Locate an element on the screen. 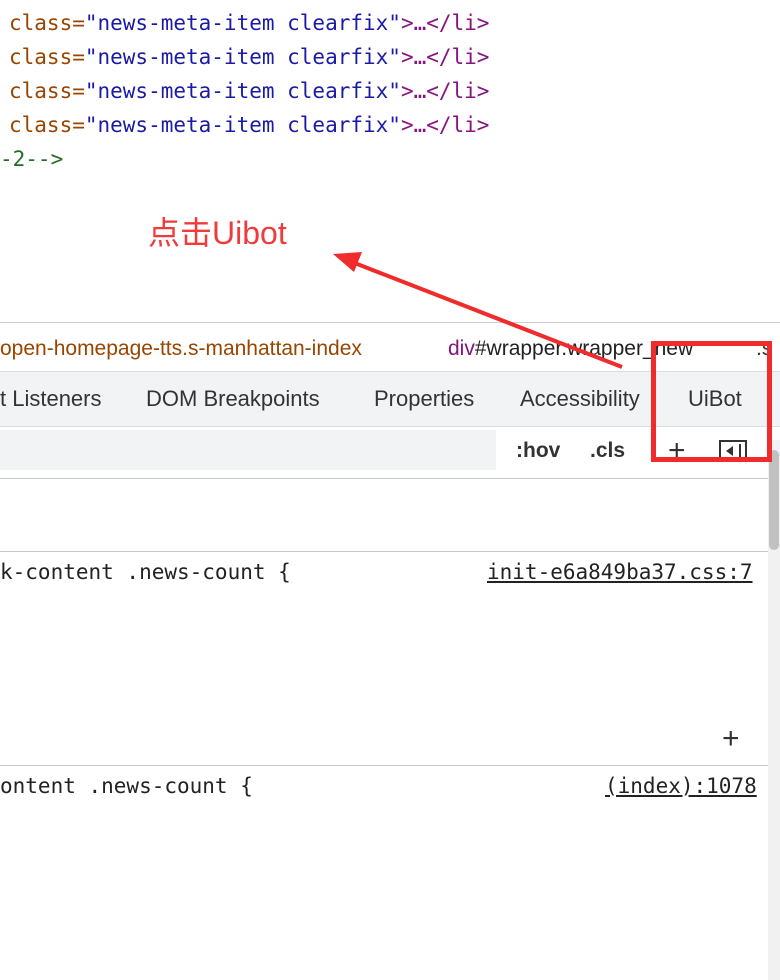 This screenshot has width=780, height=980. comment-line: -2--> is located at coordinates (31, 159).